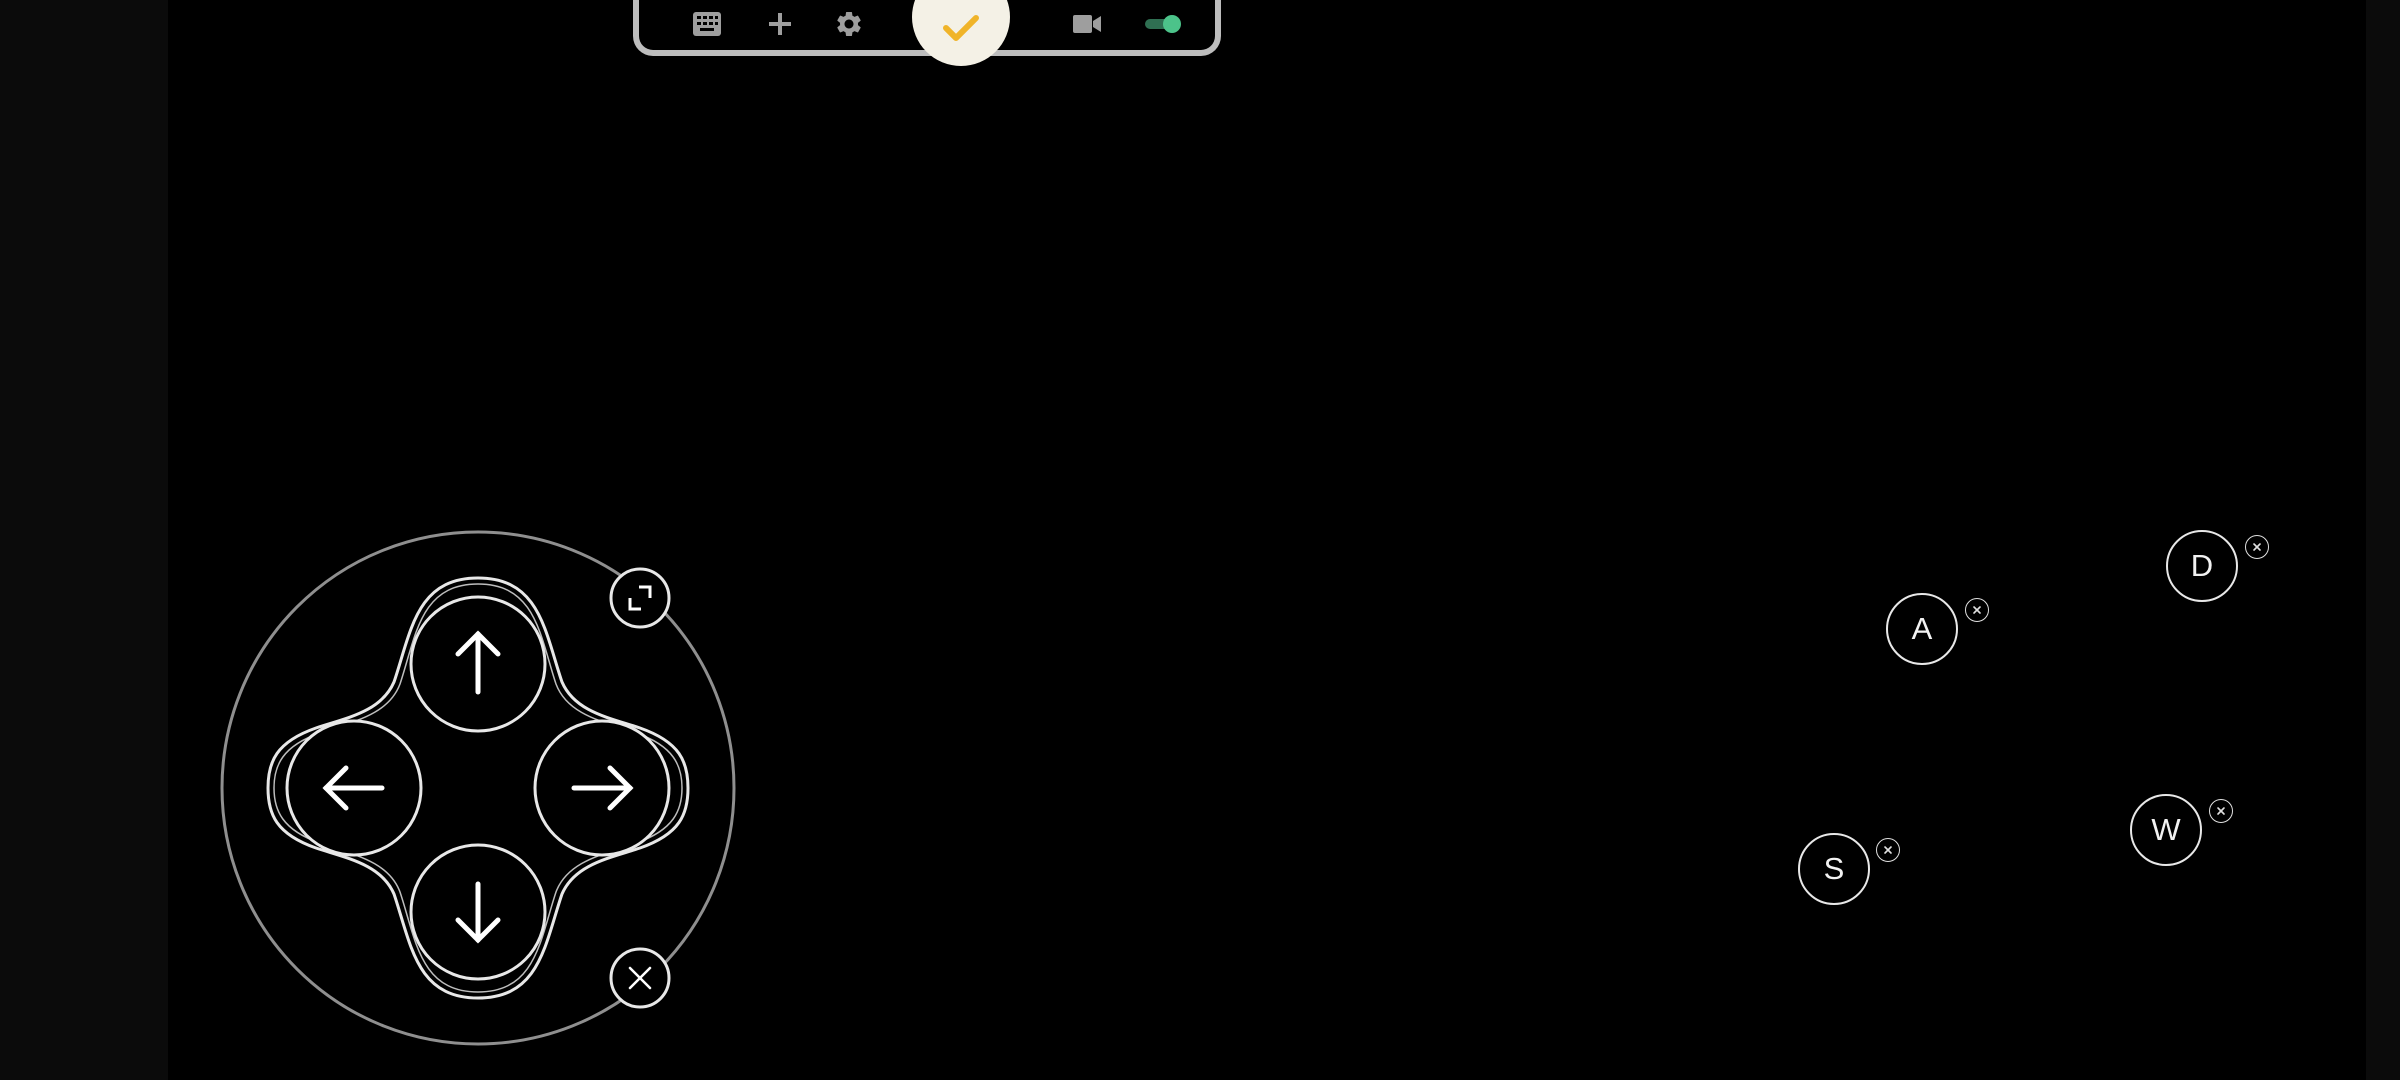 The width and height of the screenshot is (2400, 1080). I want to click on key-w-remove-button, so click(2221, 811).